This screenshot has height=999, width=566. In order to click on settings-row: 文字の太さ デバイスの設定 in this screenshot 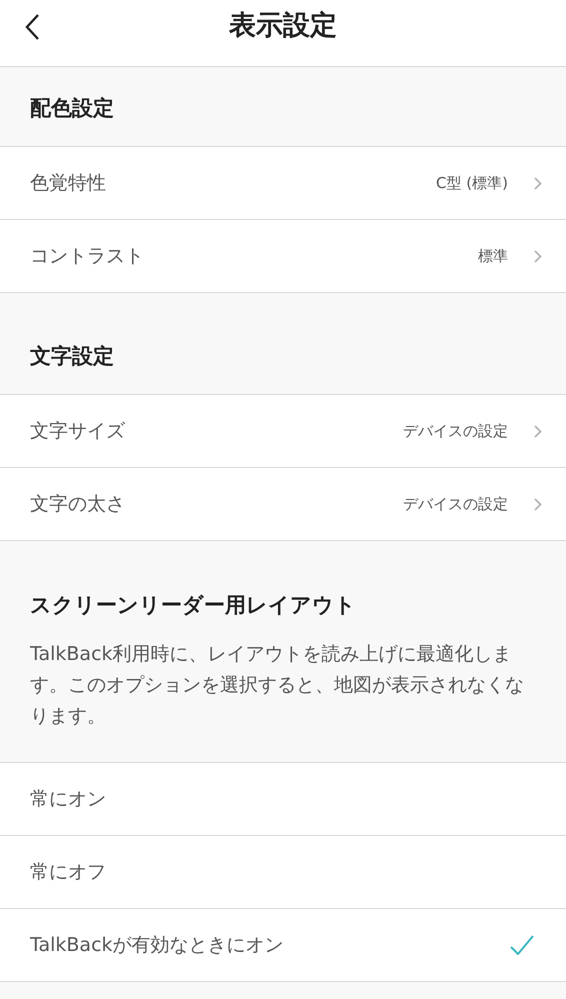, I will do `click(283, 504)`.